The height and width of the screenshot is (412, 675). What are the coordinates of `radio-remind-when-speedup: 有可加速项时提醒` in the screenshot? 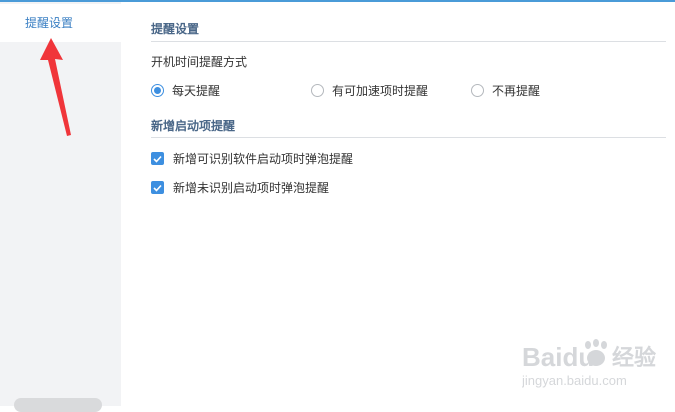 It's located at (369, 90).